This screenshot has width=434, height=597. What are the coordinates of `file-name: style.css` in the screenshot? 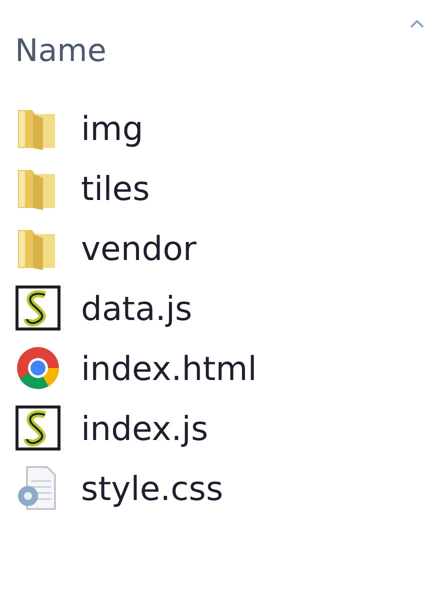 It's located at (152, 488).